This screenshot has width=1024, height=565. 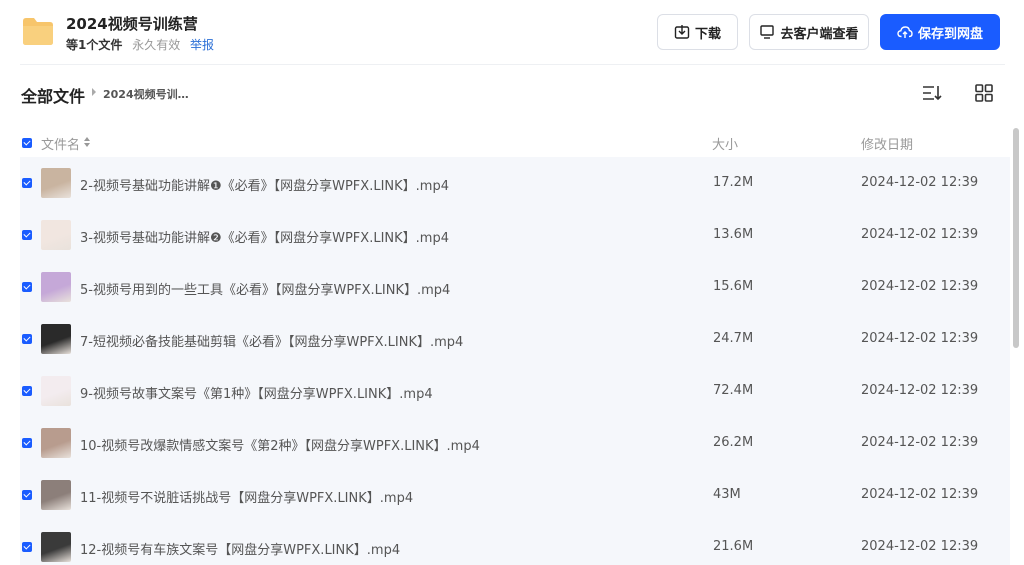 I want to click on folder-icon, so click(x=38, y=31).